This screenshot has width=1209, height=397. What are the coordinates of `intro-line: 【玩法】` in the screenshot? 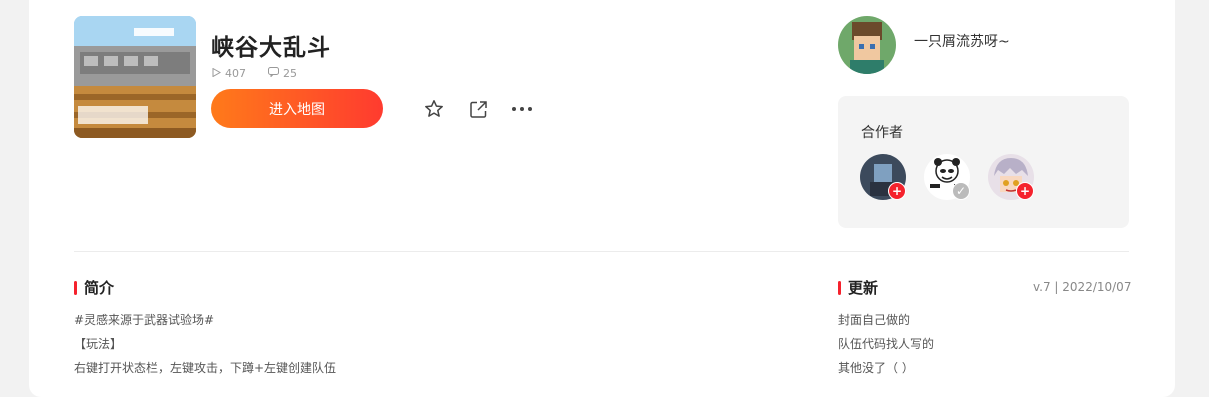 It's located at (98, 344).